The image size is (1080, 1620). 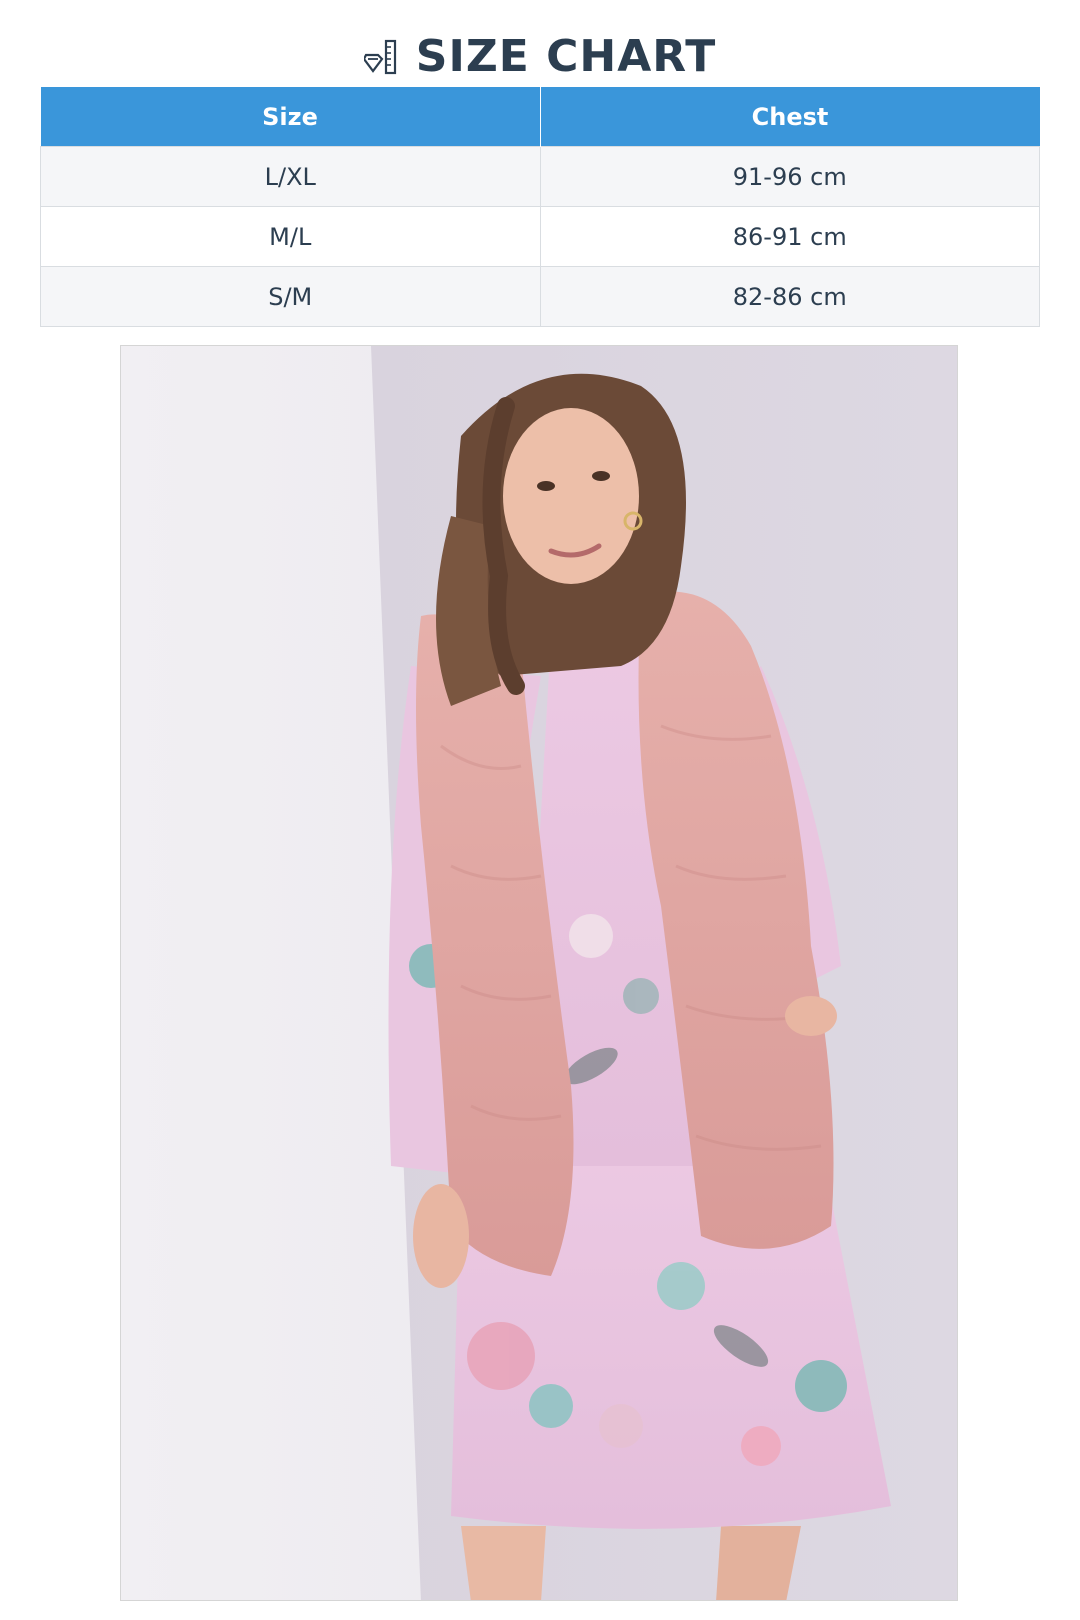 I want to click on column-header-size: Size, so click(x=290, y=117).